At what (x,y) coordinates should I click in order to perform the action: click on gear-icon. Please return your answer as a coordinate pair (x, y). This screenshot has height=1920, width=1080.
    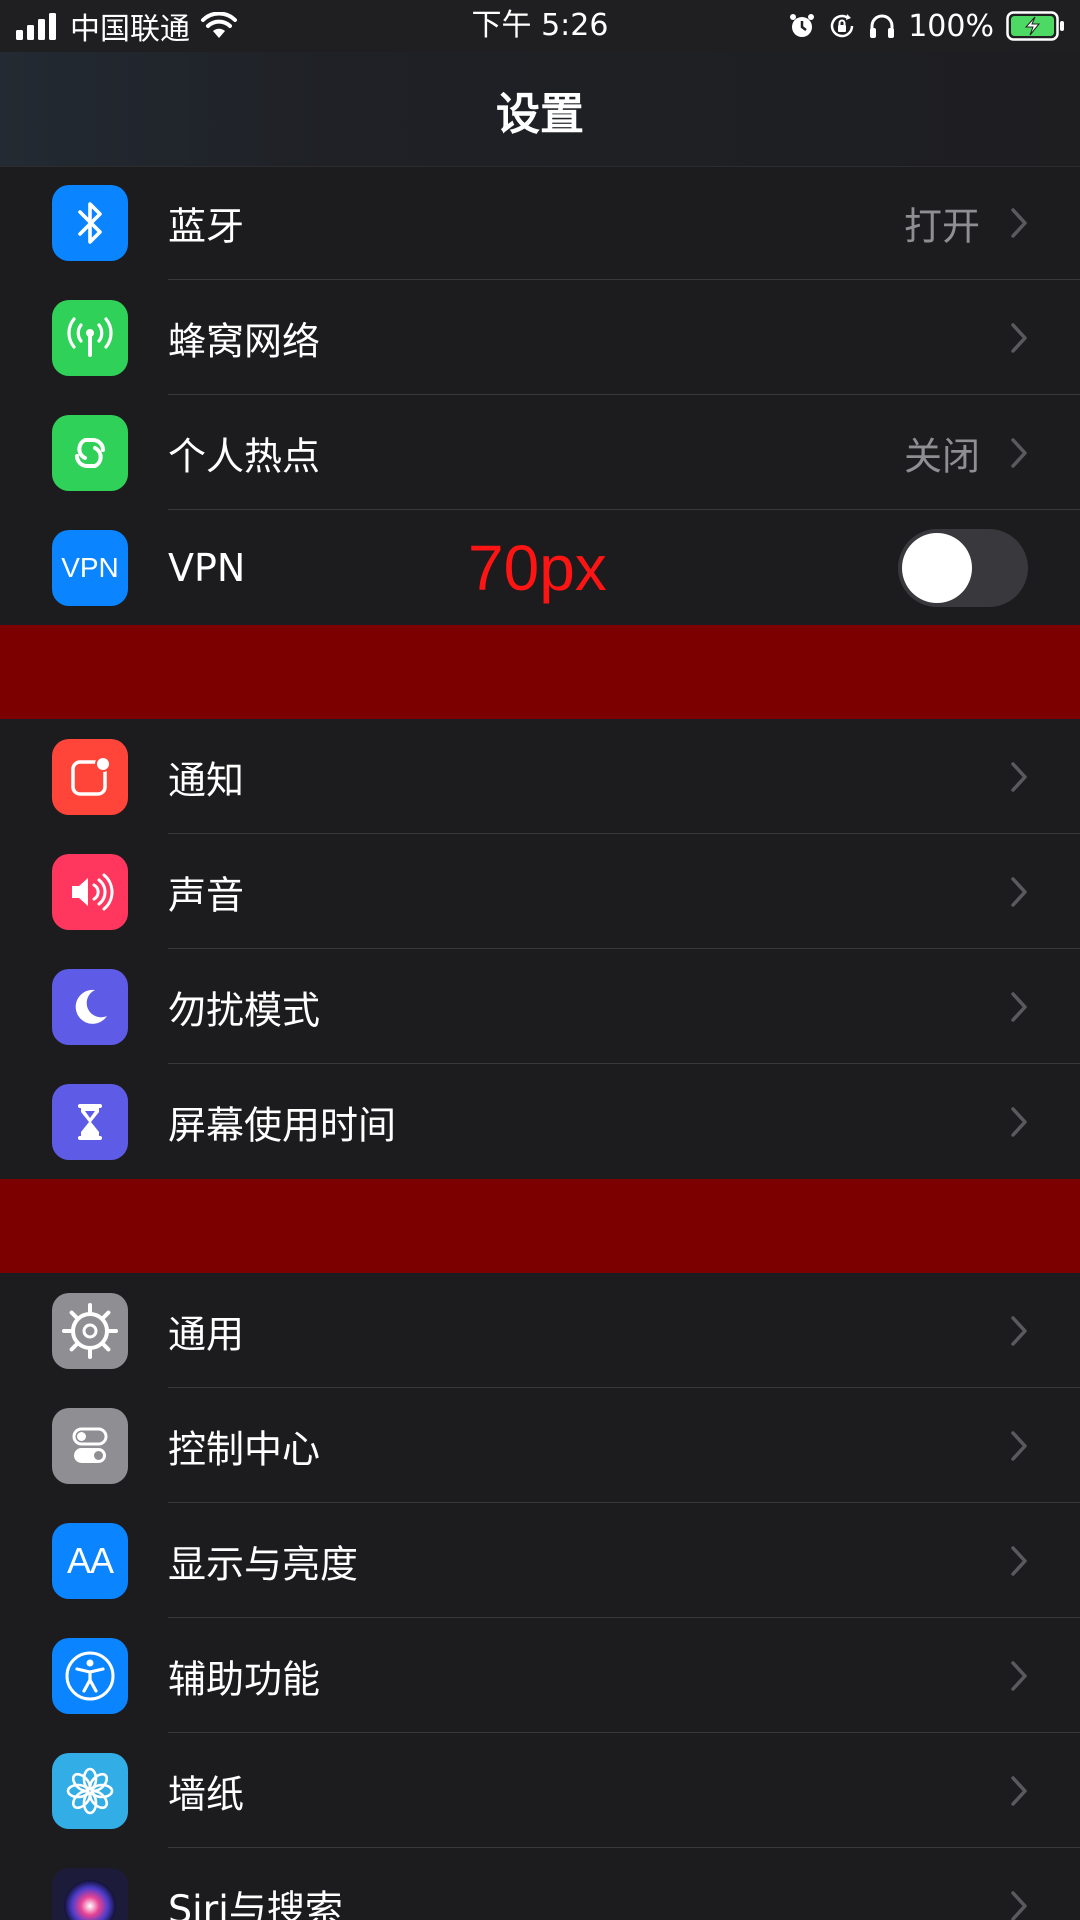
    Looking at the image, I should click on (90, 1330).